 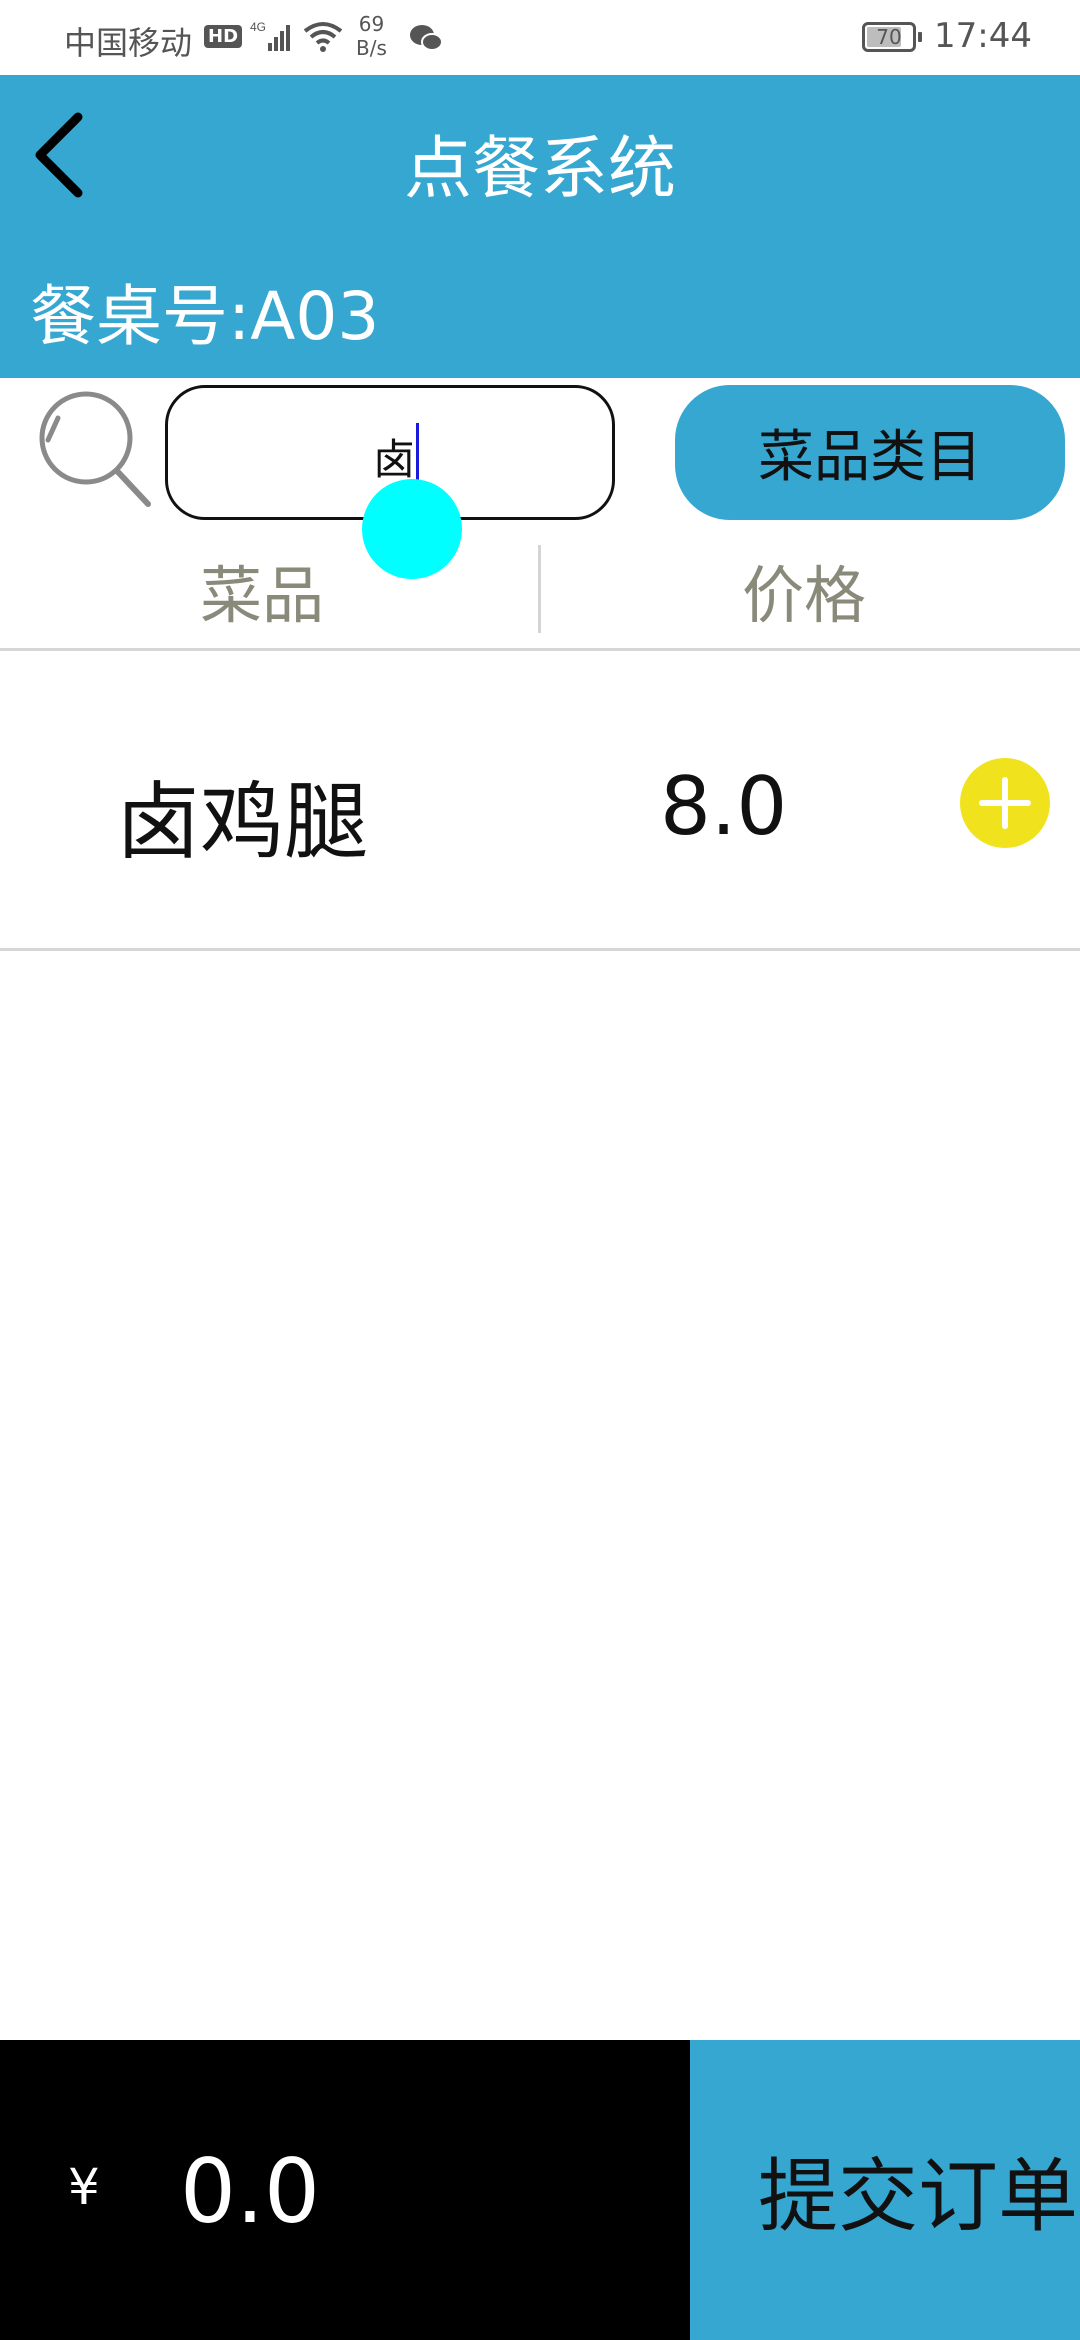 What do you see at coordinates (270, 35) in the screenshot?
I see `signal-icon: 4G` at bounding box center [270, 35].